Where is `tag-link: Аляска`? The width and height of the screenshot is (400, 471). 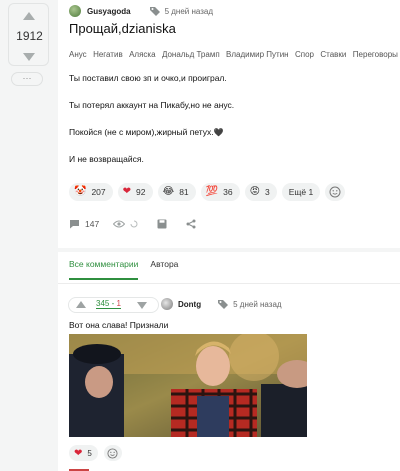 tag-link: Аляска is located at coordinates (142, 54).